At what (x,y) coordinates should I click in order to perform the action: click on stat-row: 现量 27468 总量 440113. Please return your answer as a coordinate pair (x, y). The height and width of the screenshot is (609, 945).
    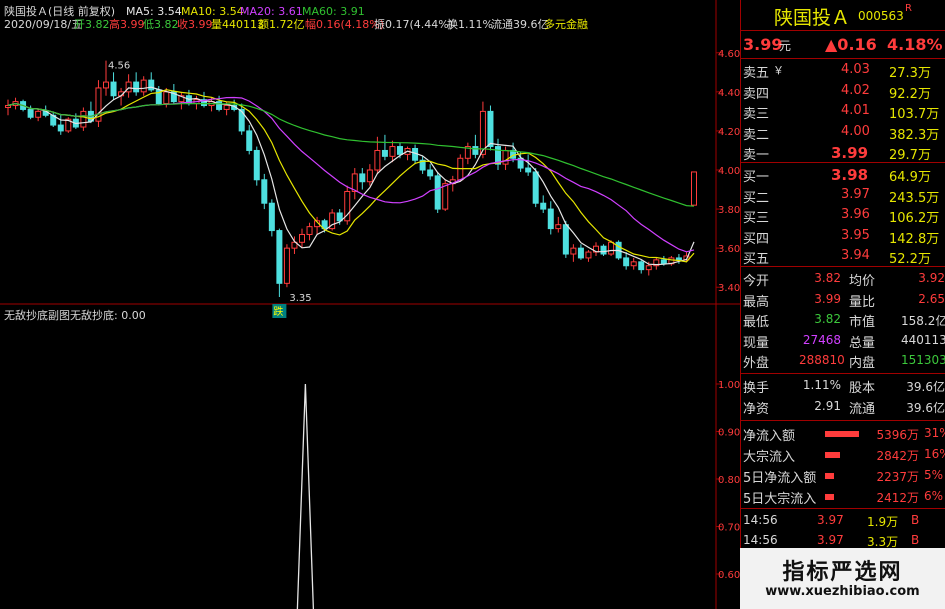
    Looking at the image, I should click on (843, 341).